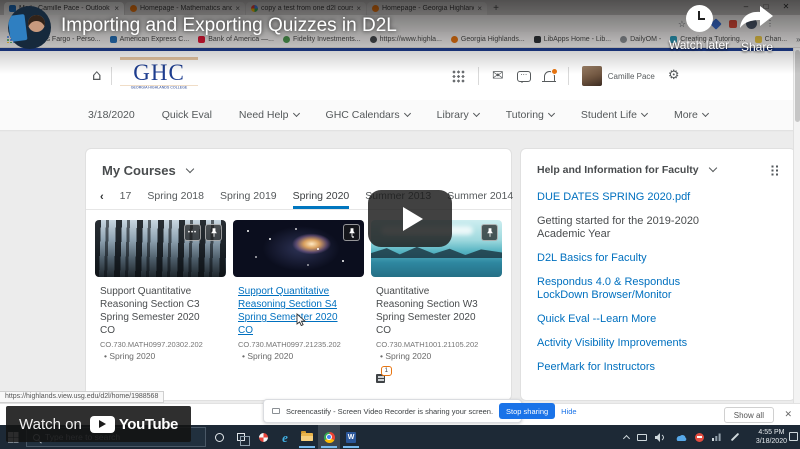 This screenshot has height=449, width=800. Describe the element at coordinates (321, 199) in the screenshot. I see `tab-spring-2020: Spring 2020` at that location.